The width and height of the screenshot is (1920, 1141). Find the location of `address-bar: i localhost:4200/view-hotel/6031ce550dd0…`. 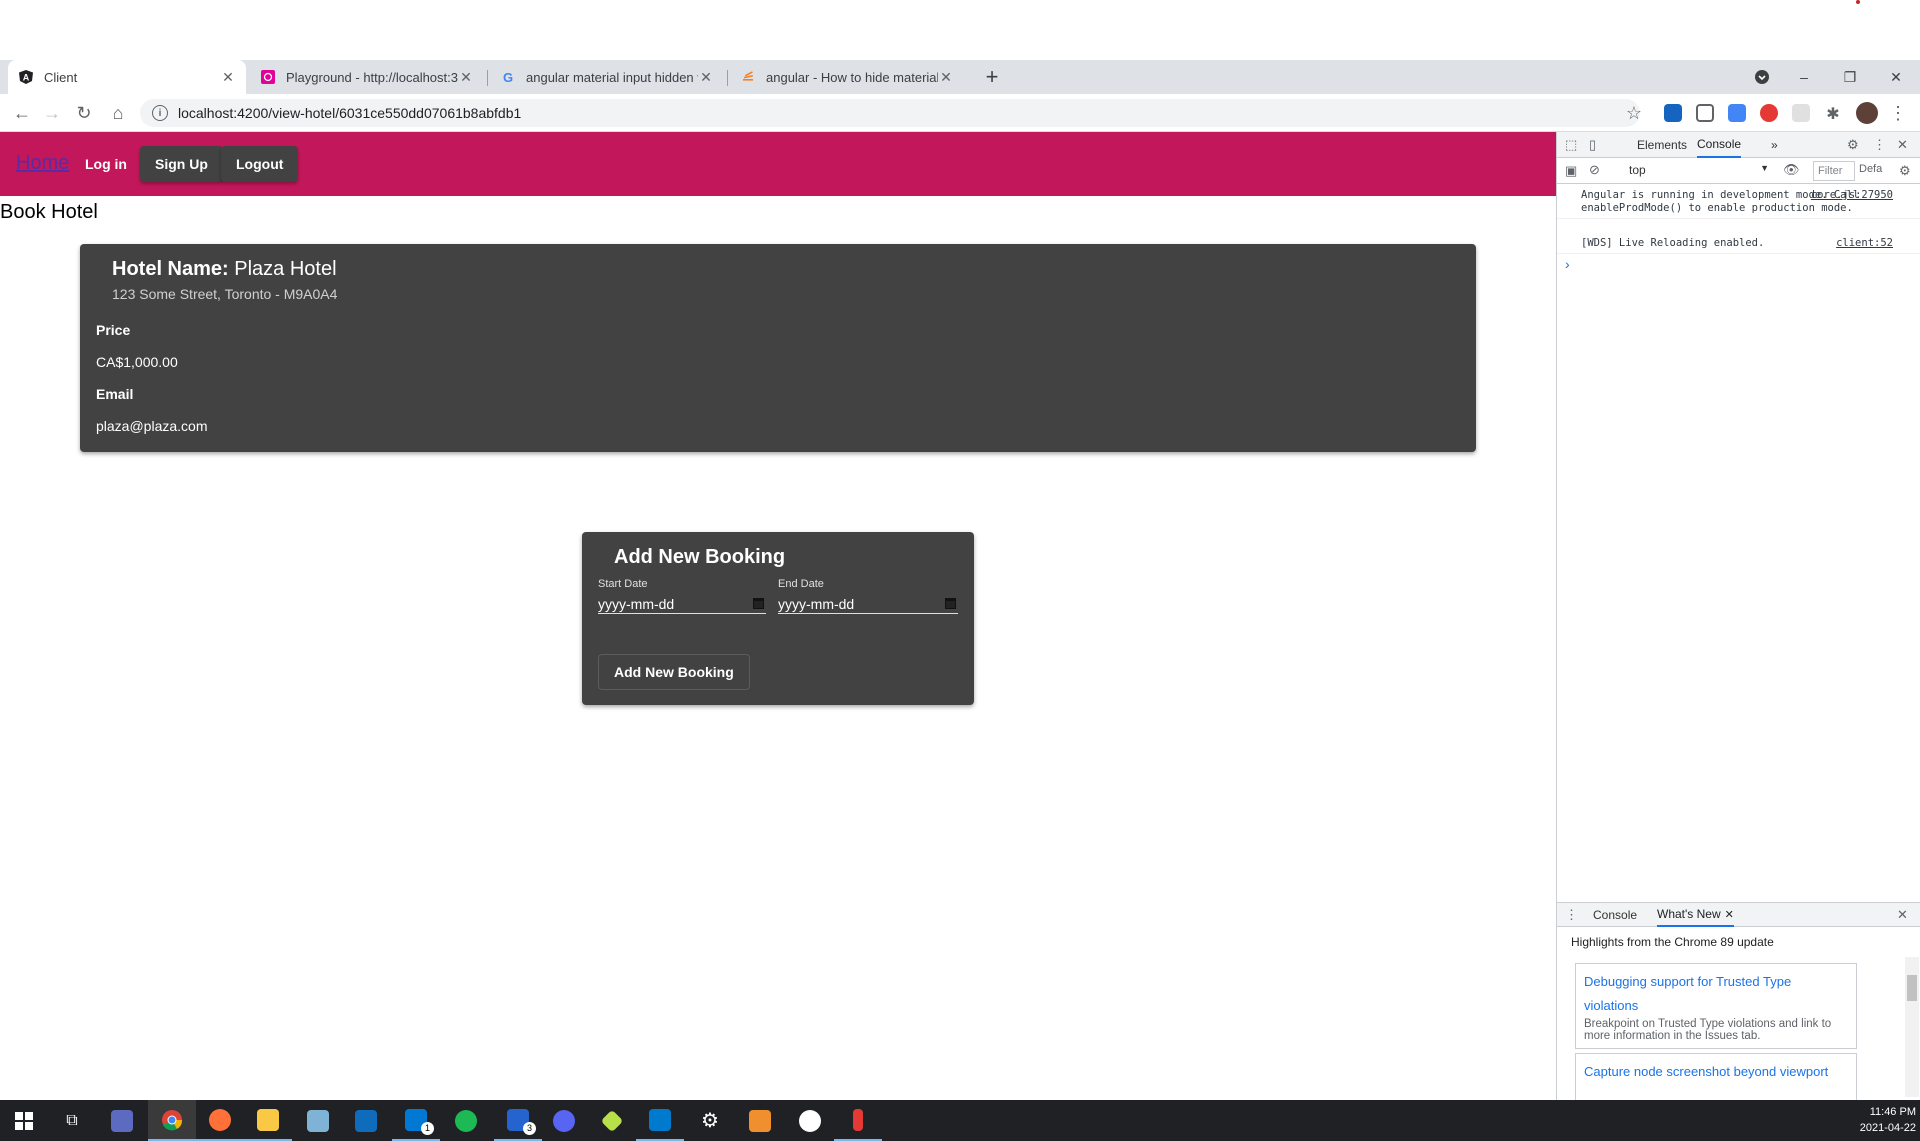

address-bar: i localhost:4200/view-hotel/6031ce550dd0… is located at coordinates (890, 113).